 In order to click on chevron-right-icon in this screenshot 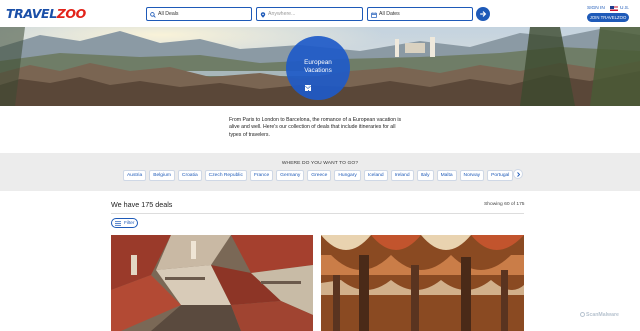, I will do `click(518, 174)`.